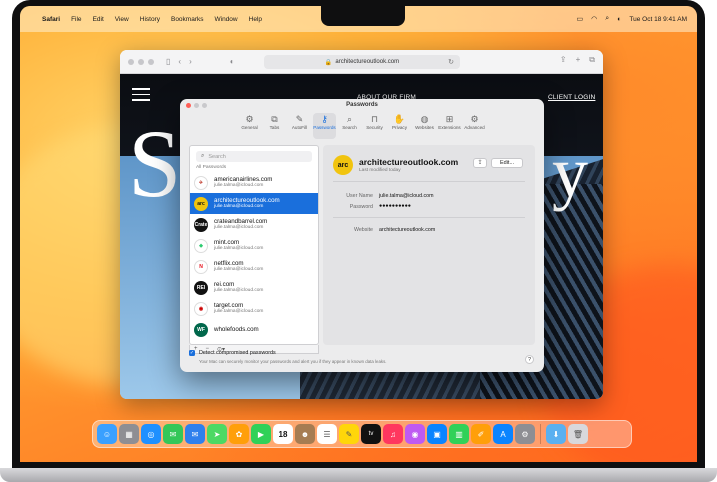 The width and height of the screenshot is (717, 482). I want to click on row-text: mint.com julie.talma@icloud.com, so click(238, 245).